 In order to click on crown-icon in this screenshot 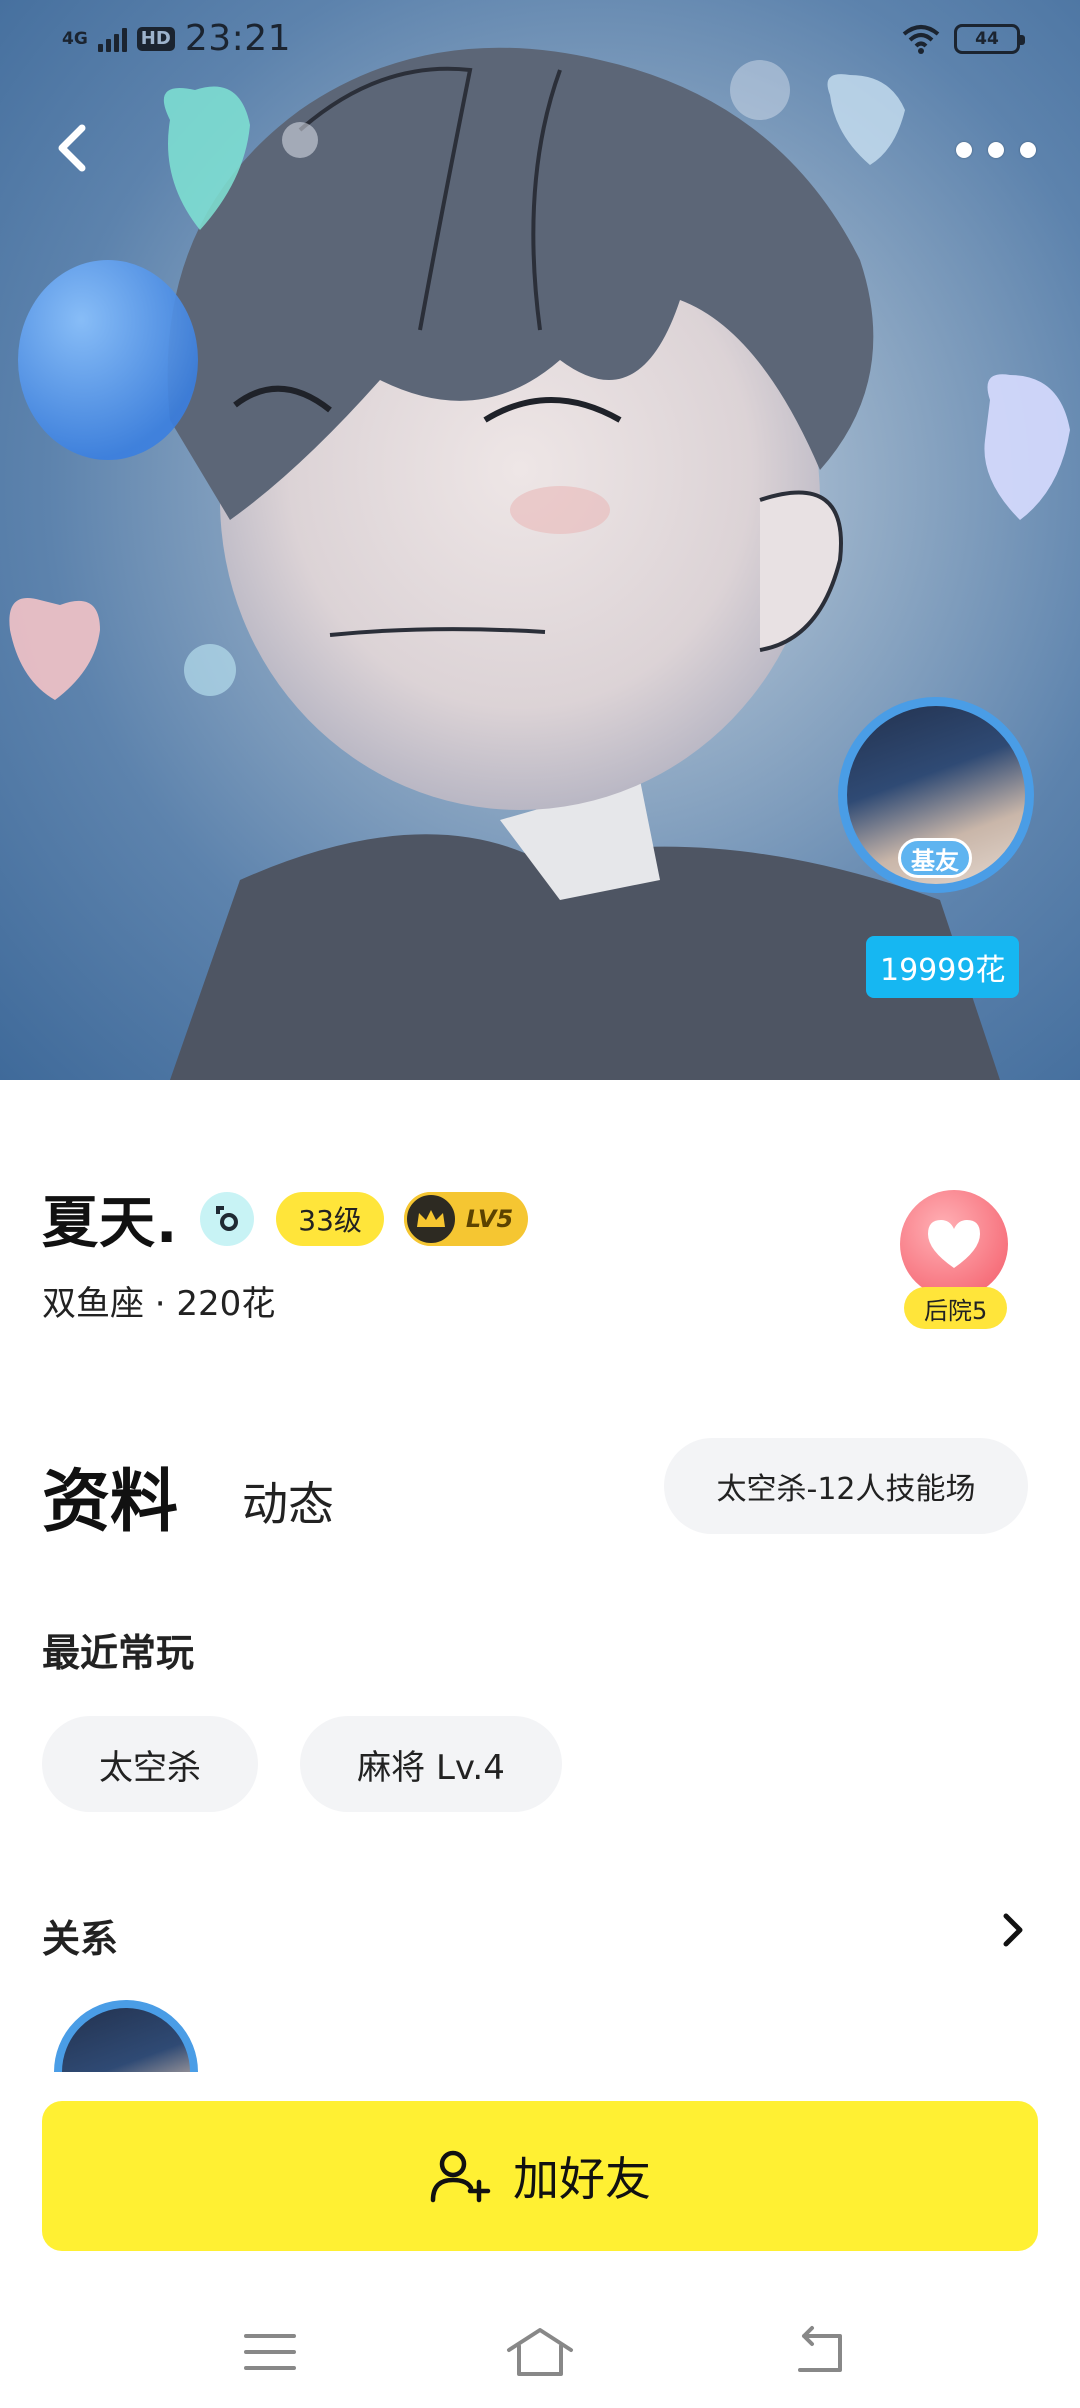, I will do `click(430, 1218)`.